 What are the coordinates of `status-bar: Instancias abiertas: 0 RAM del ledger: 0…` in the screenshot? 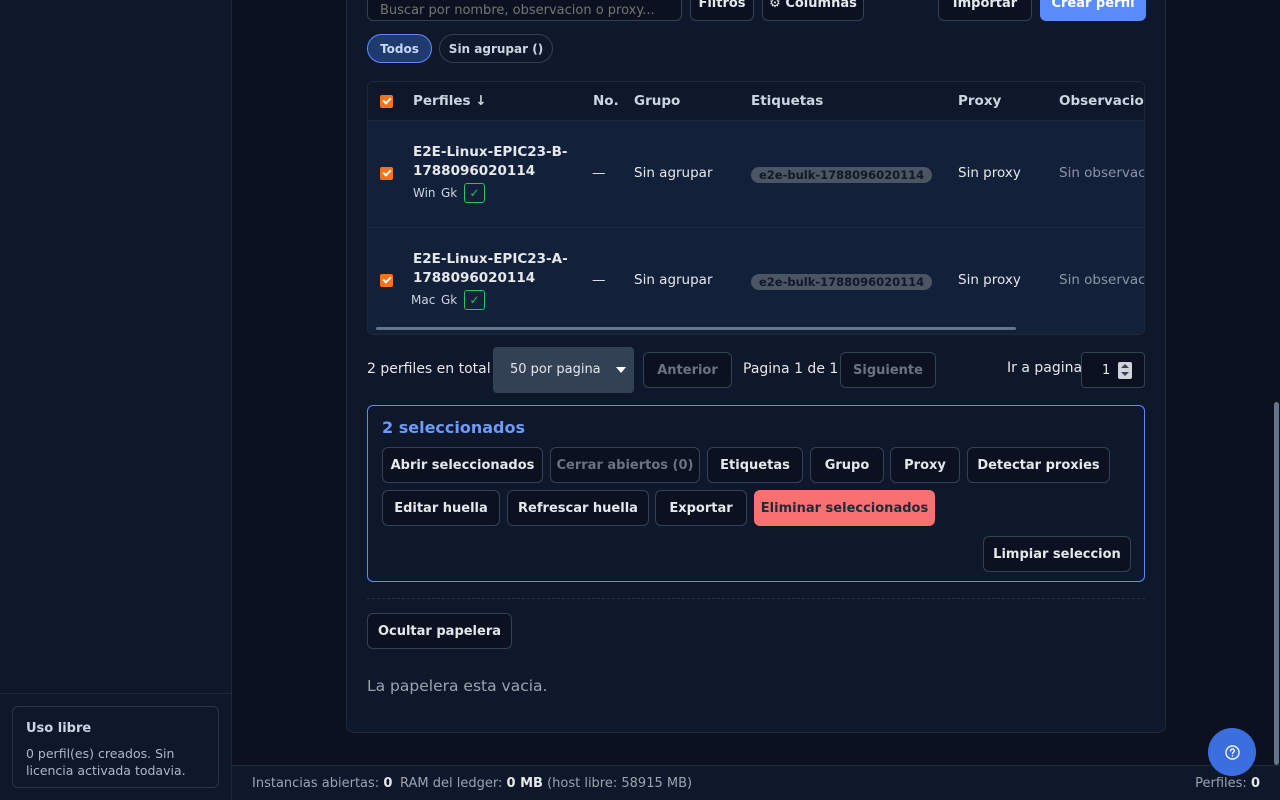 It's located at (756, 782).